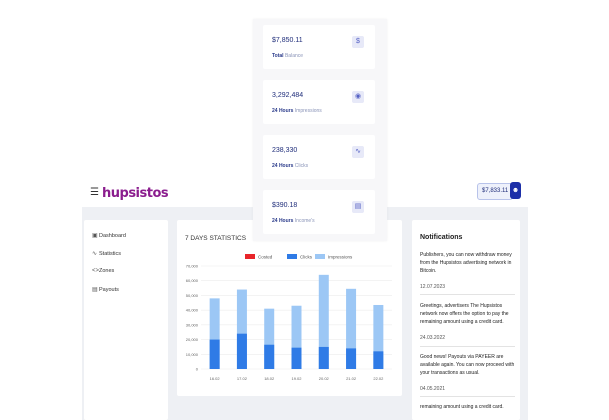 The image size is (609, 420). What do you see at coordinates (192, 295) in the screenshot?
I see `y-tick-label: 50,000` at bounding box center [192, 295].